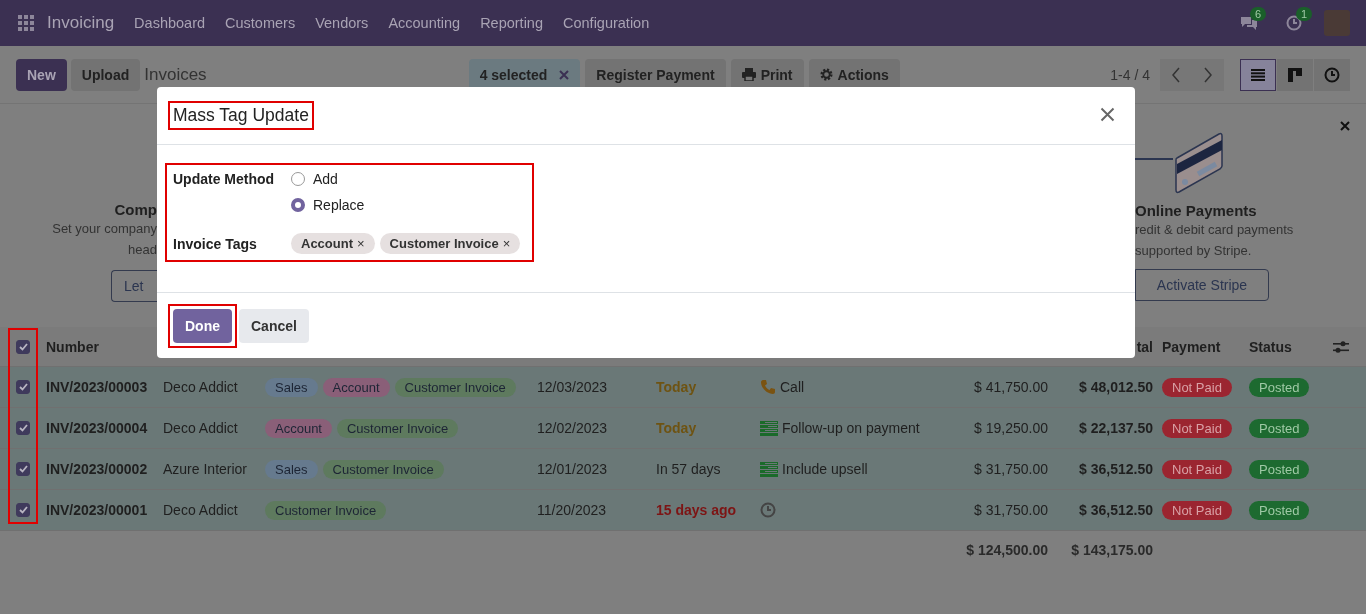 The height and width of the screenshot is (614, 1366). Describe the element at coordinates (1011, 510) in the screenshot. I see `table-cell: $ 31,750.00` at that location.